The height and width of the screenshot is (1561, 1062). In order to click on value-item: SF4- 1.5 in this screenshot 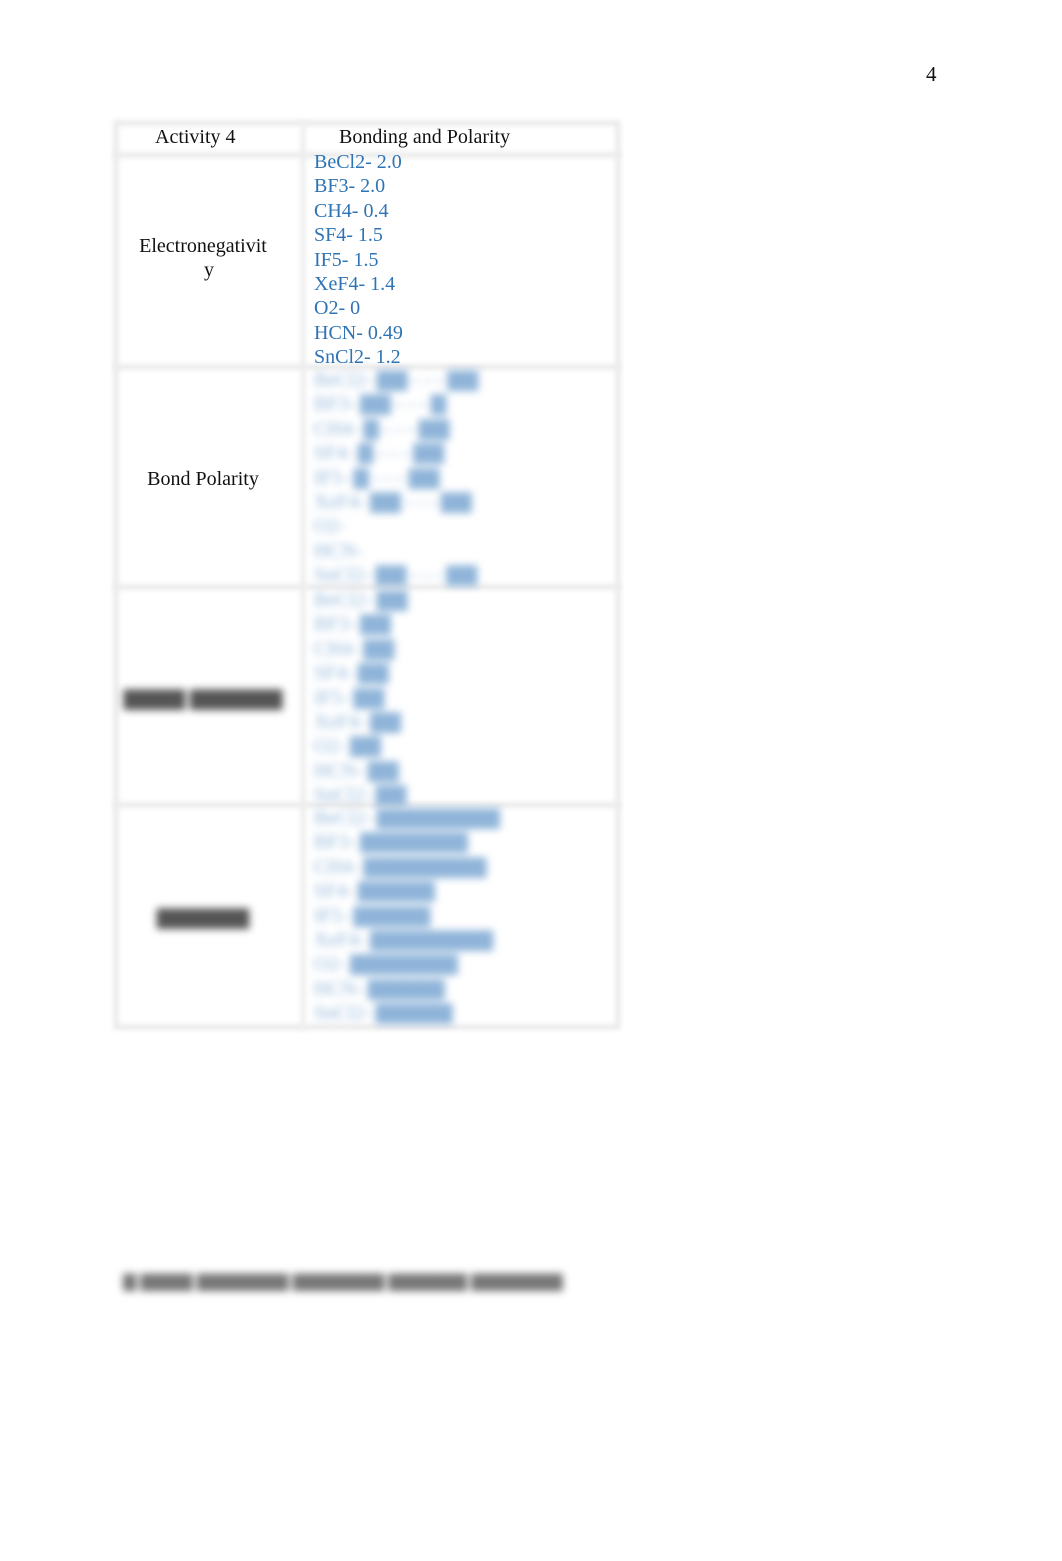, I will do `click(348, 235)`.